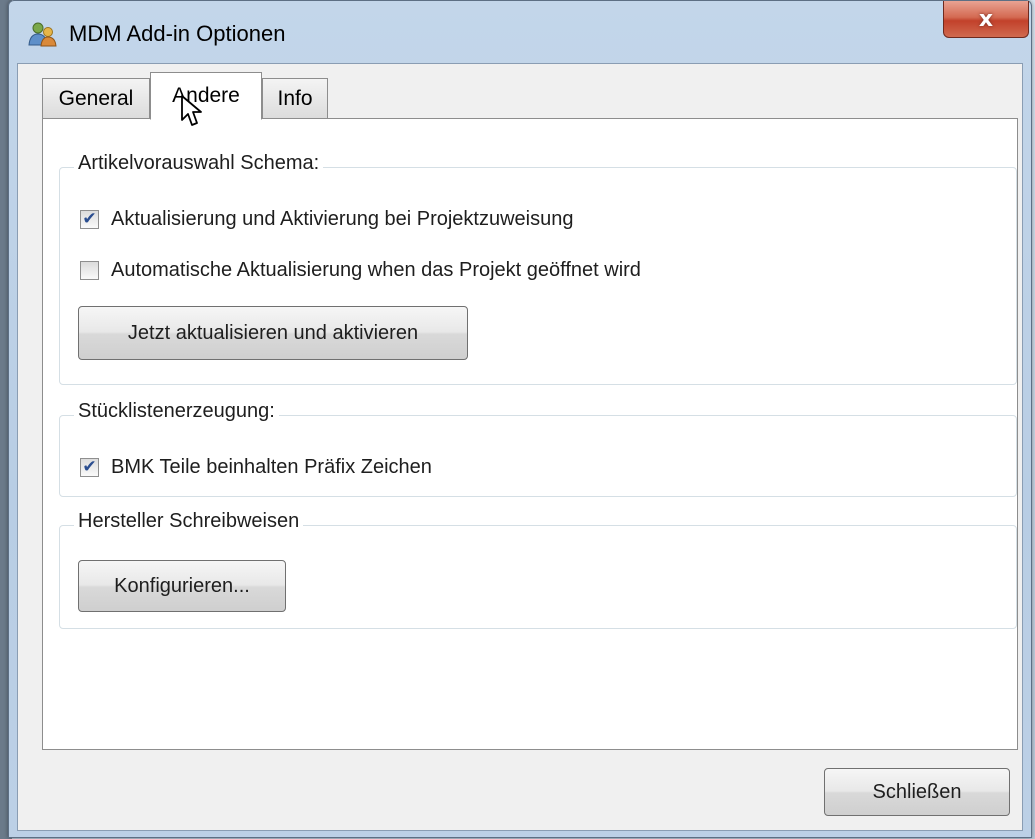 The height and width of the screenshot is (839, 1035). What do you see at coordinates (89, 270) in the screenshot?
I see `checkbox-auto-update-on-open` at bounding box center [89, 270].